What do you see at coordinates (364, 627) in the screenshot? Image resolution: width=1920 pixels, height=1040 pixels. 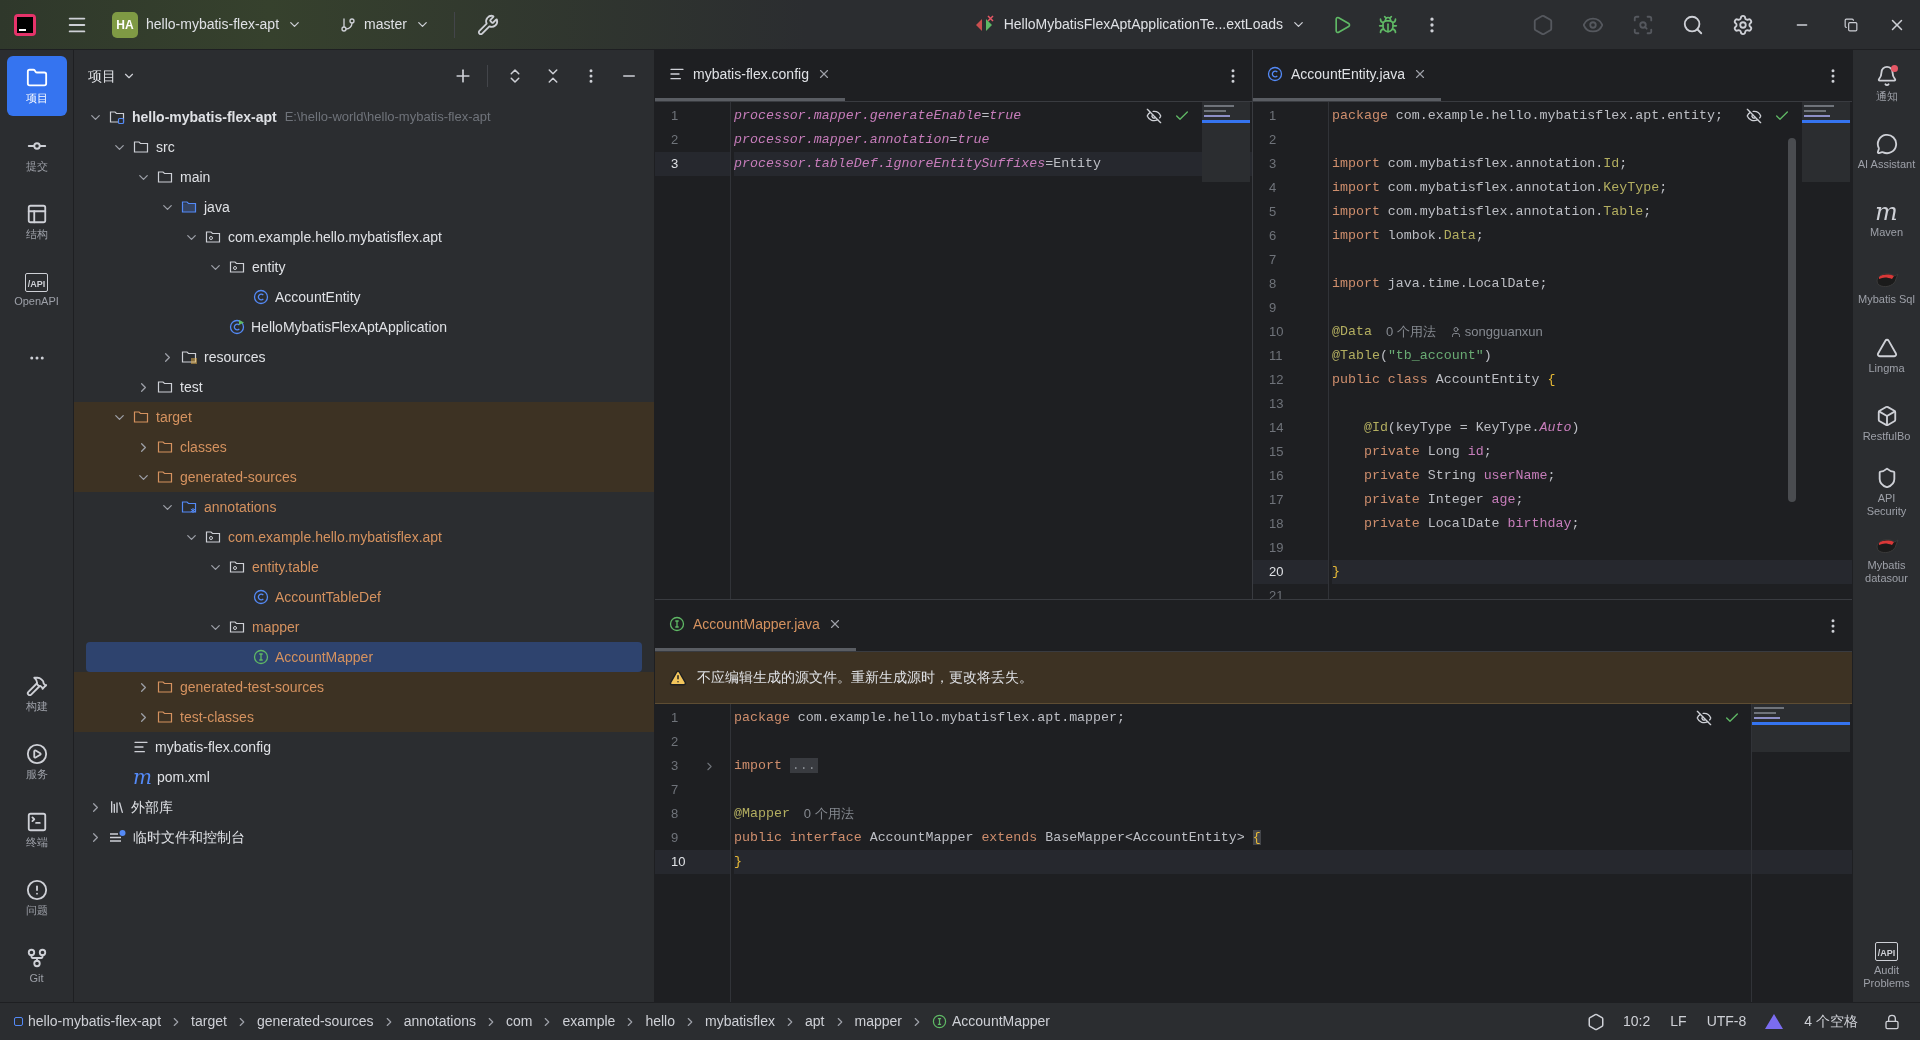 I see `tree-item: mapper` at bounding box center [364, 627].